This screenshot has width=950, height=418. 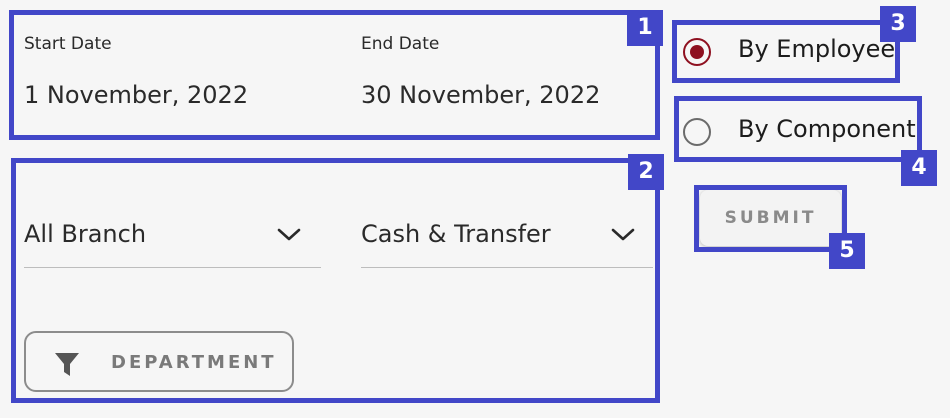 What do you see at coordinates (67, 364) in the screenshot?
I see `funnel-icon` at bounding box center [67, 364].